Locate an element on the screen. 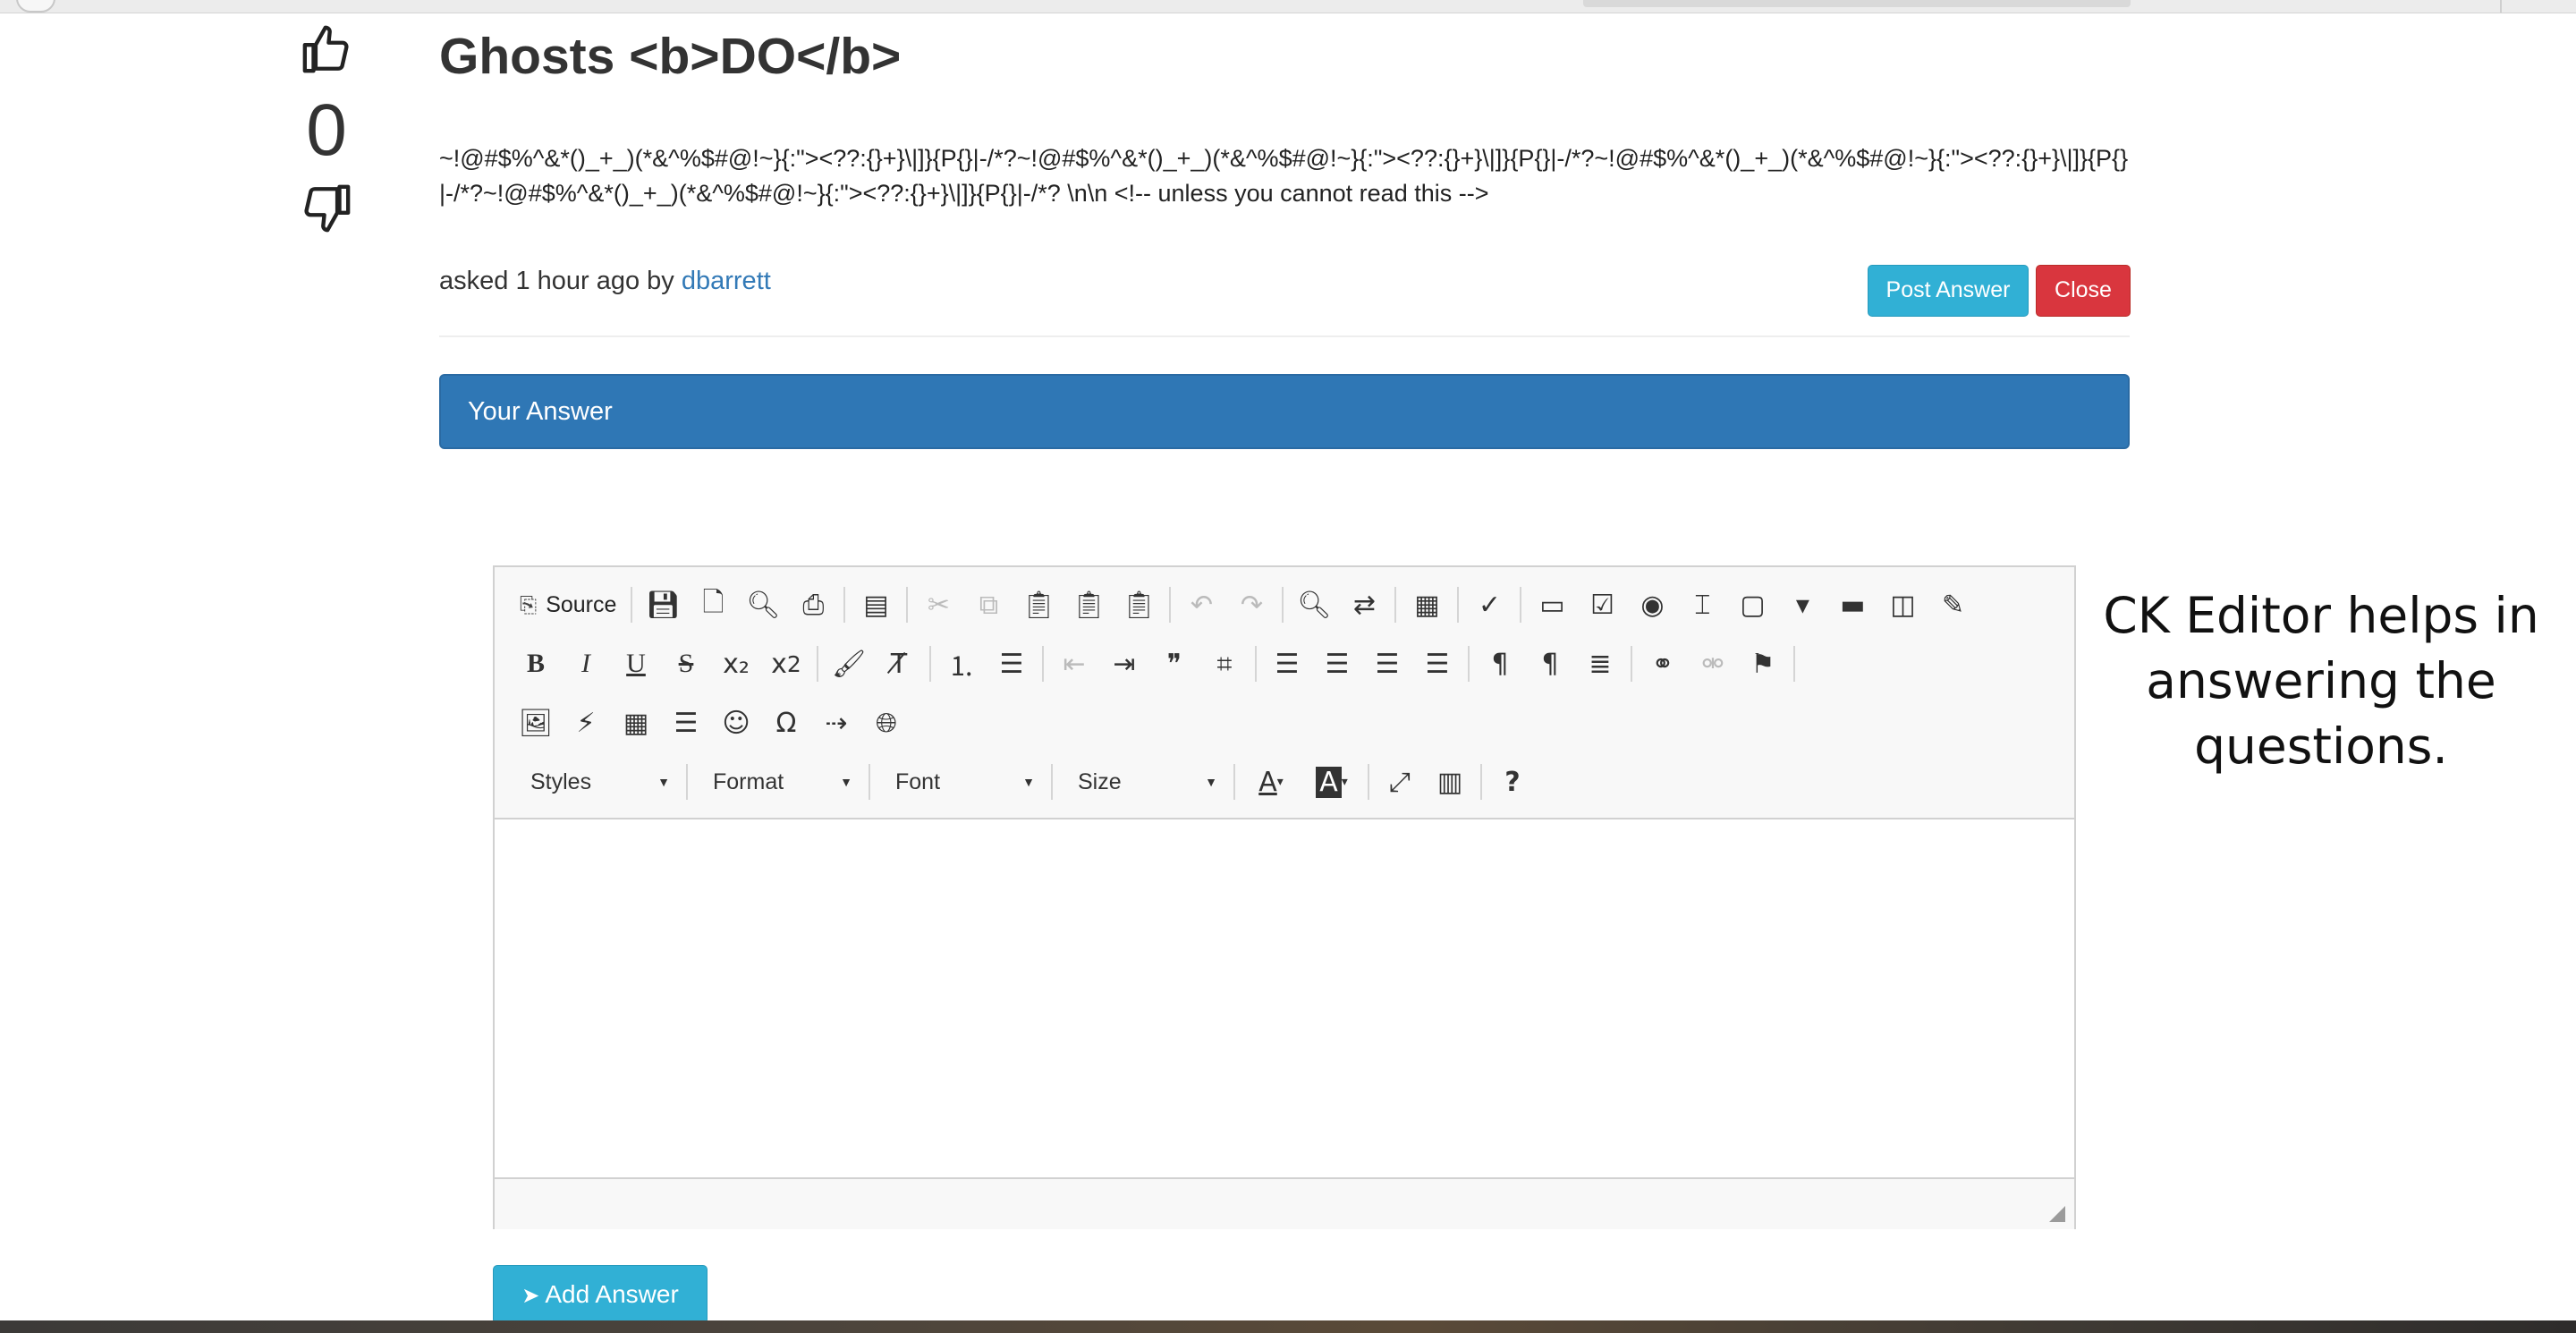 The image size is (2576, 1333). paste-text-icon: 📋︎ is located at coordinates (1088, 605).